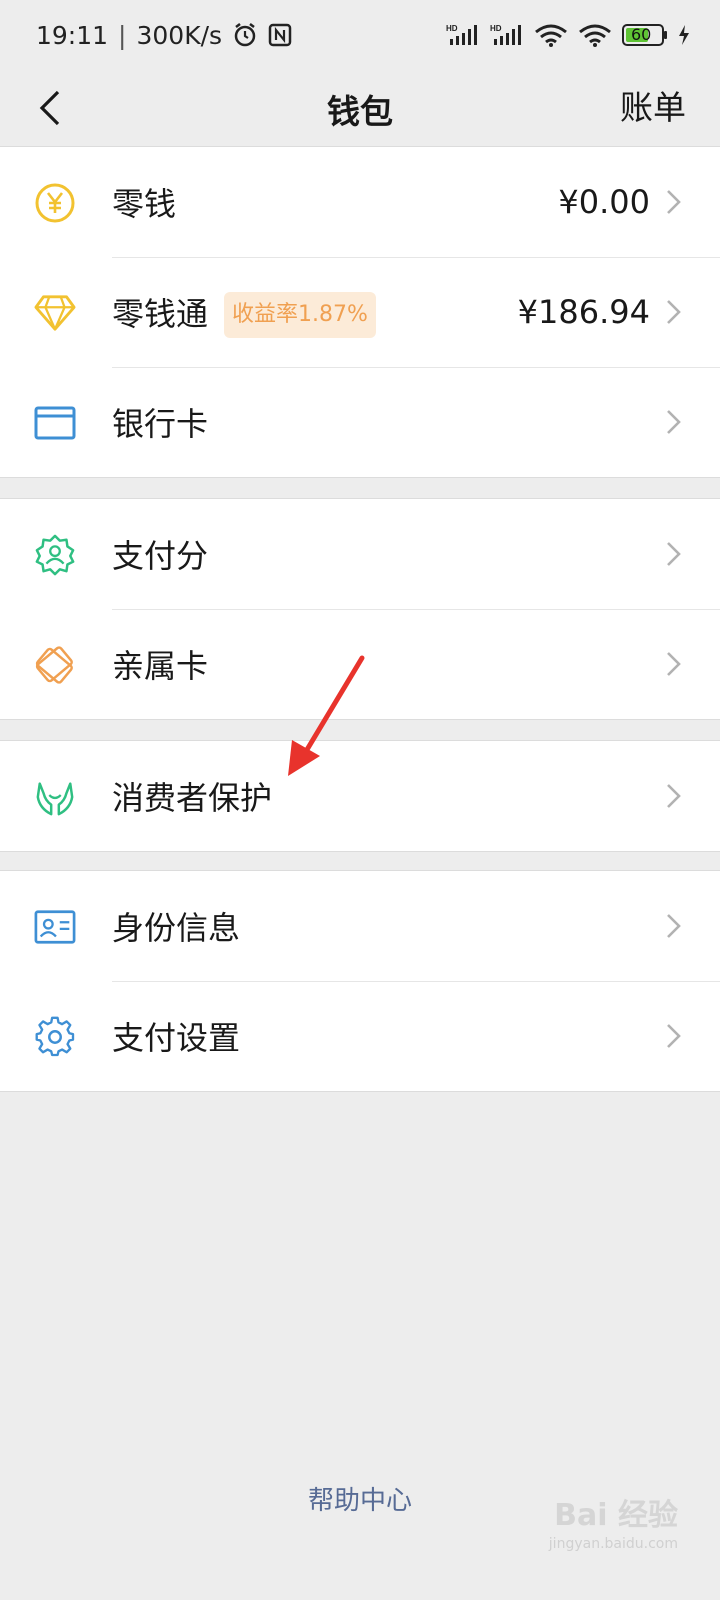 This screenshot has height=1600, width=720. I want to click on wifi-link-icon, so click(595, 35).